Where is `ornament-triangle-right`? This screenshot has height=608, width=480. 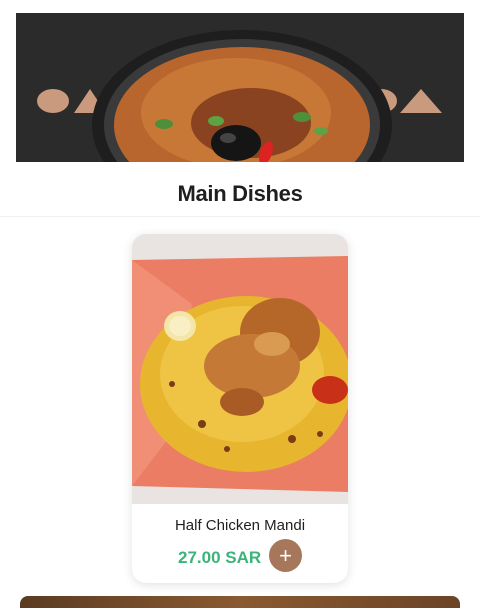 ornament-triangle-right is located at coordinates (421, 101).